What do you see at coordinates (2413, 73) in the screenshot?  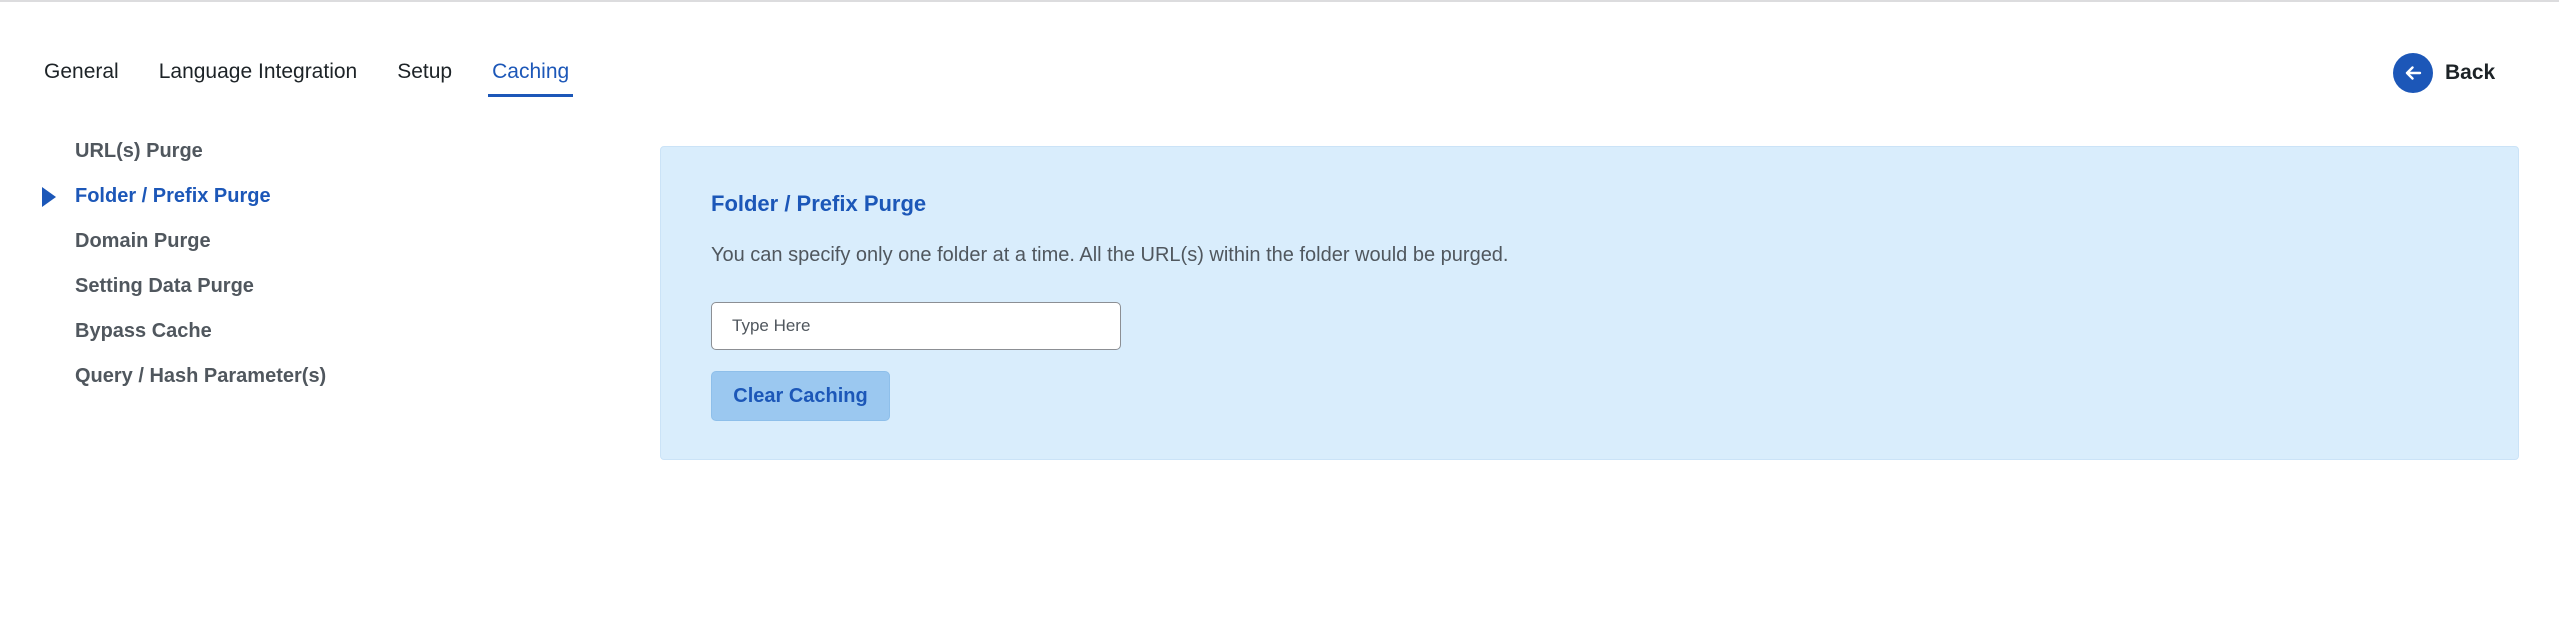 I see `arrow-left-icon` at bounding box center [2413, 73].